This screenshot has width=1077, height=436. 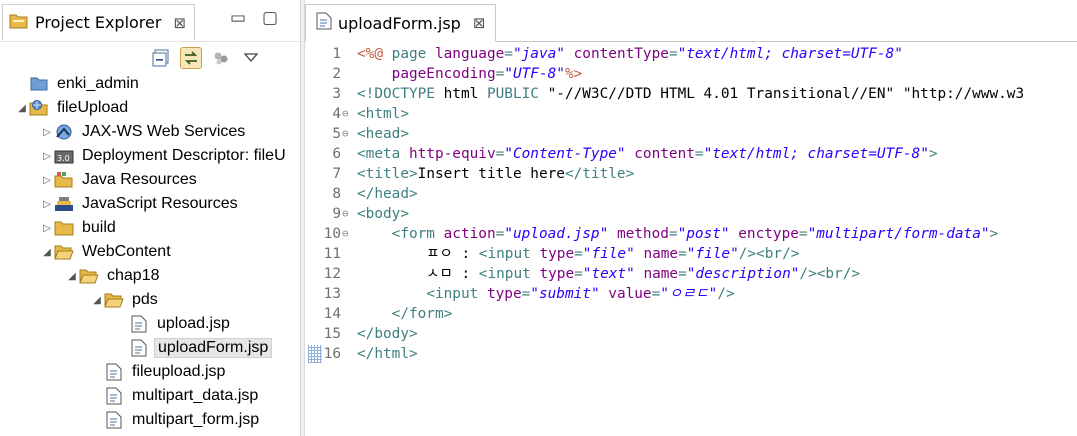 I want to click on code-token: type, so click(x=557, y=274).